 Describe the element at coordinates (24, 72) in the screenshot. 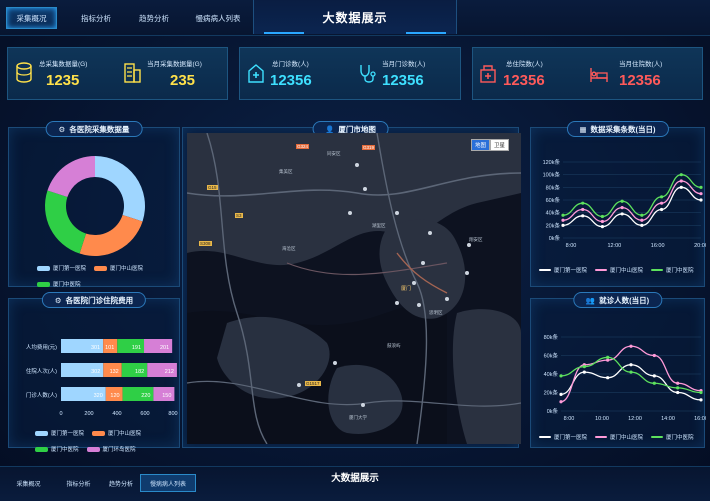

I see `database-icon` at that location.